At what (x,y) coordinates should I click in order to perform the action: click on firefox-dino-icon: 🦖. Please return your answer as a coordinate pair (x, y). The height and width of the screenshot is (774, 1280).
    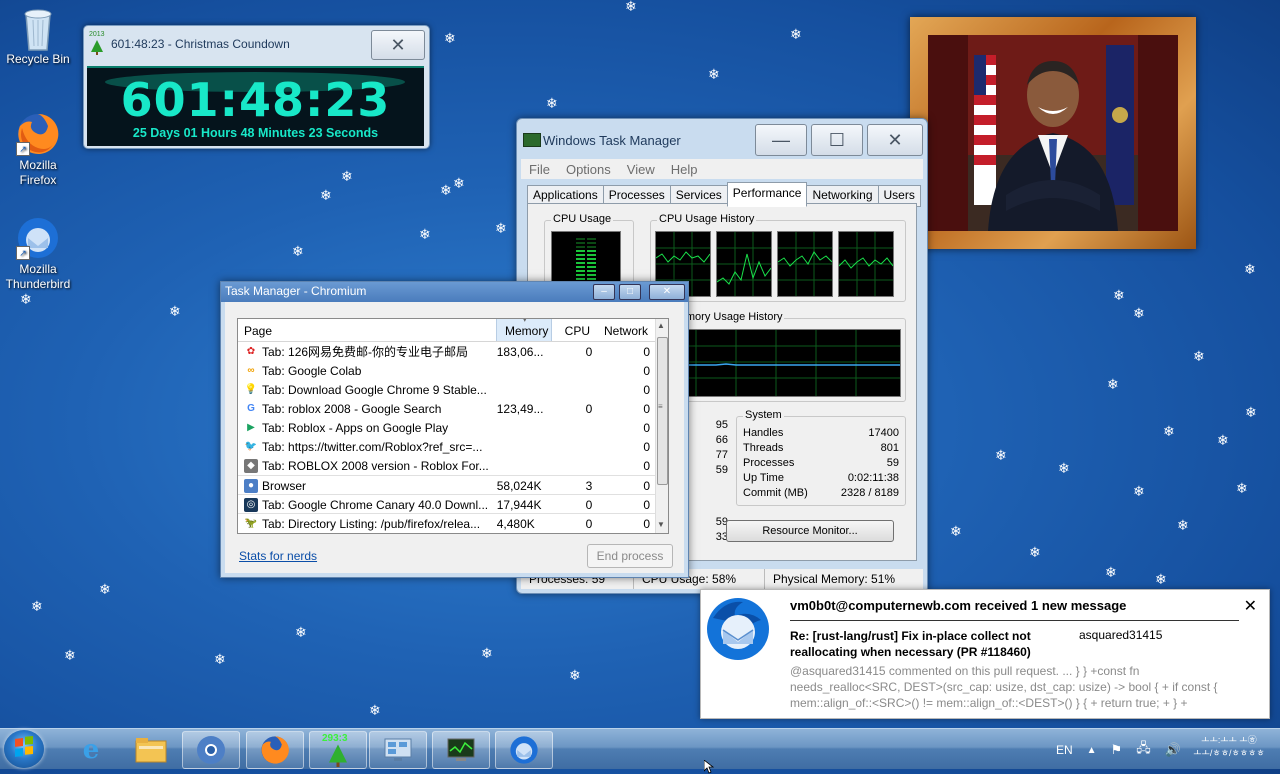
    Looking at the image, I should click on (251, 523).